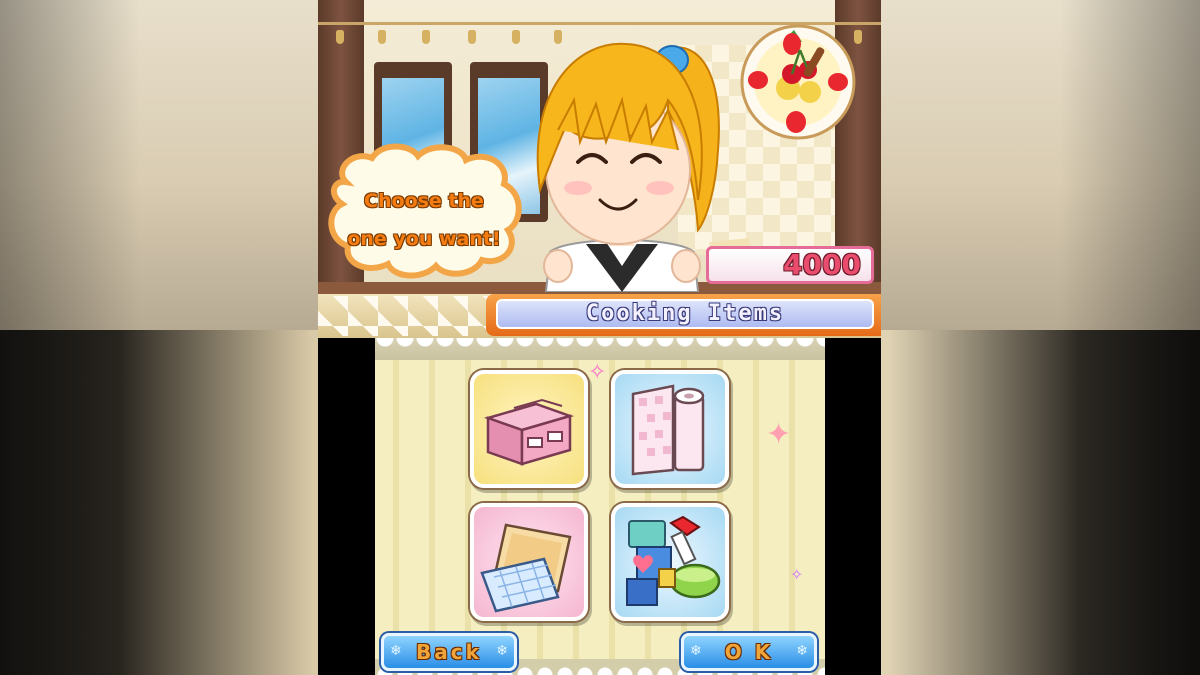 The image size is (1200, 675). Describe the element at coordinates (822, 264) in the screenshot. I see `money-value: 4000` at that location.